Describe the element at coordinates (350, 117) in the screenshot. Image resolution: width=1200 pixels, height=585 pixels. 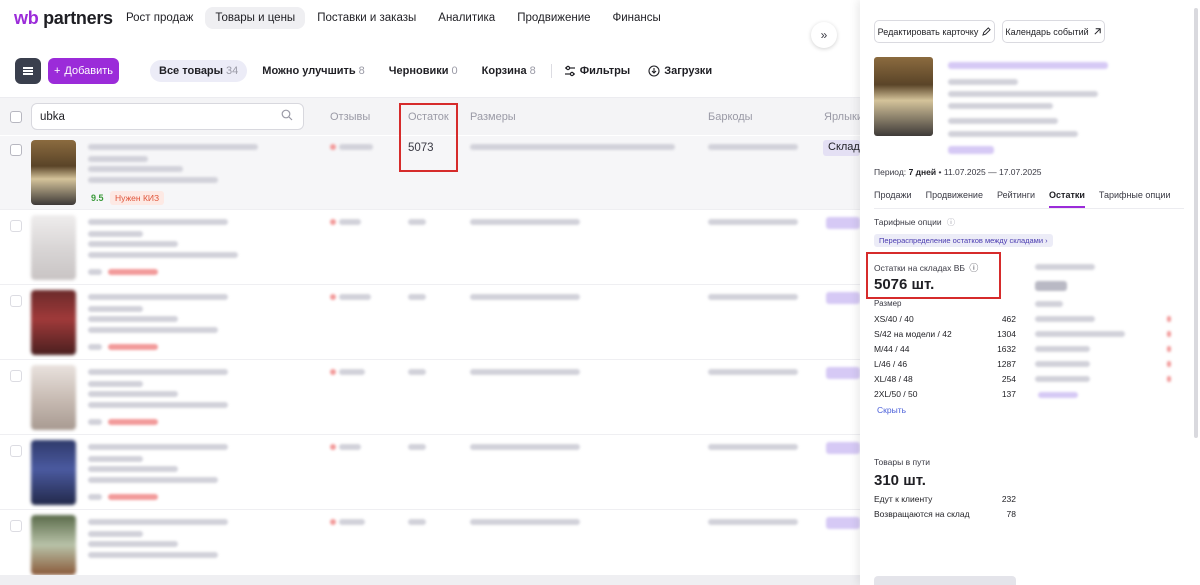
I see `column-header-reviews: Отзывы` at that location.